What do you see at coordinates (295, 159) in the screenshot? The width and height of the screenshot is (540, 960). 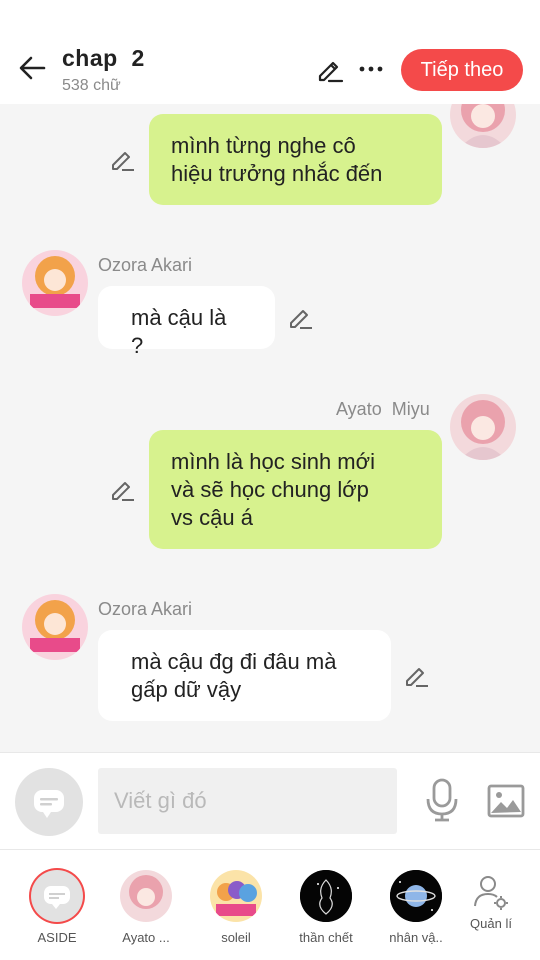 I see `message-bubble: mình từng nghe cô hiệu trưởng nhắc đến` at bounding box center [295, 159].